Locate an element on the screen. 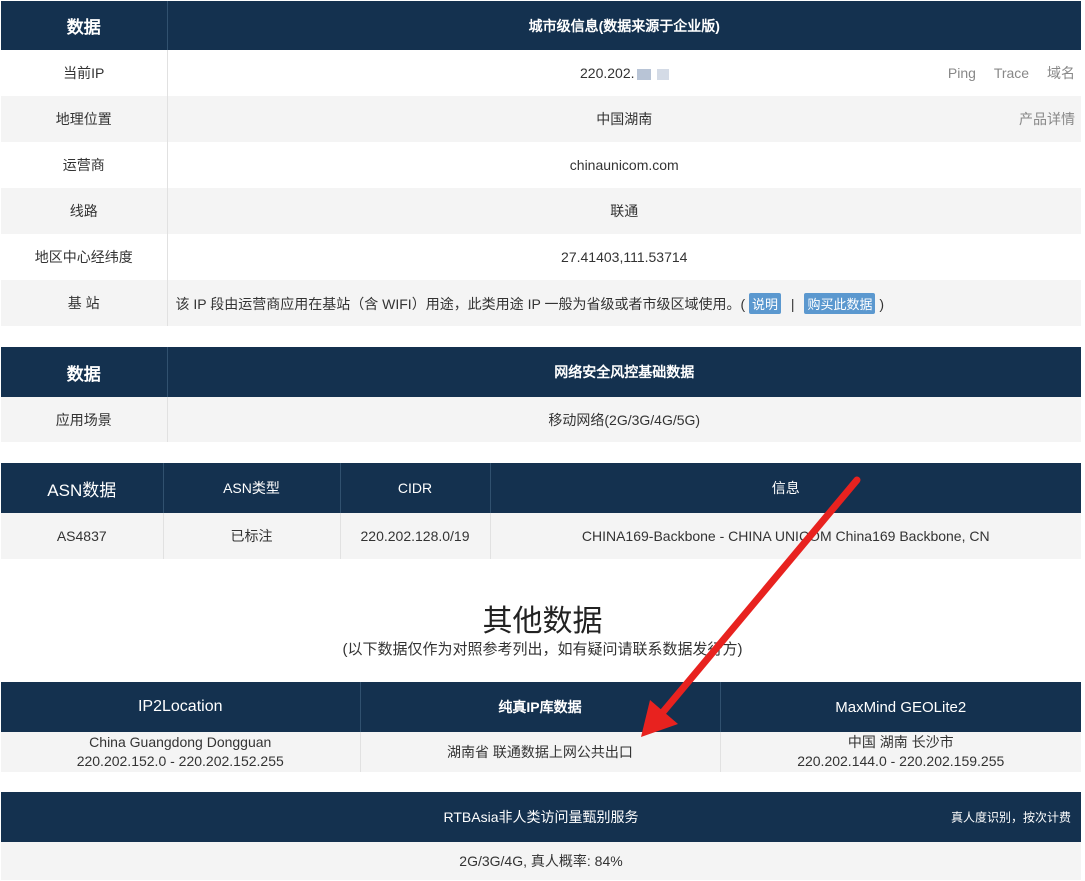 This screenshot has width=1085, height=881. maxmind-range: 220.202.144.0 - 220.202.159.255 is located at coordinates (901, 761).